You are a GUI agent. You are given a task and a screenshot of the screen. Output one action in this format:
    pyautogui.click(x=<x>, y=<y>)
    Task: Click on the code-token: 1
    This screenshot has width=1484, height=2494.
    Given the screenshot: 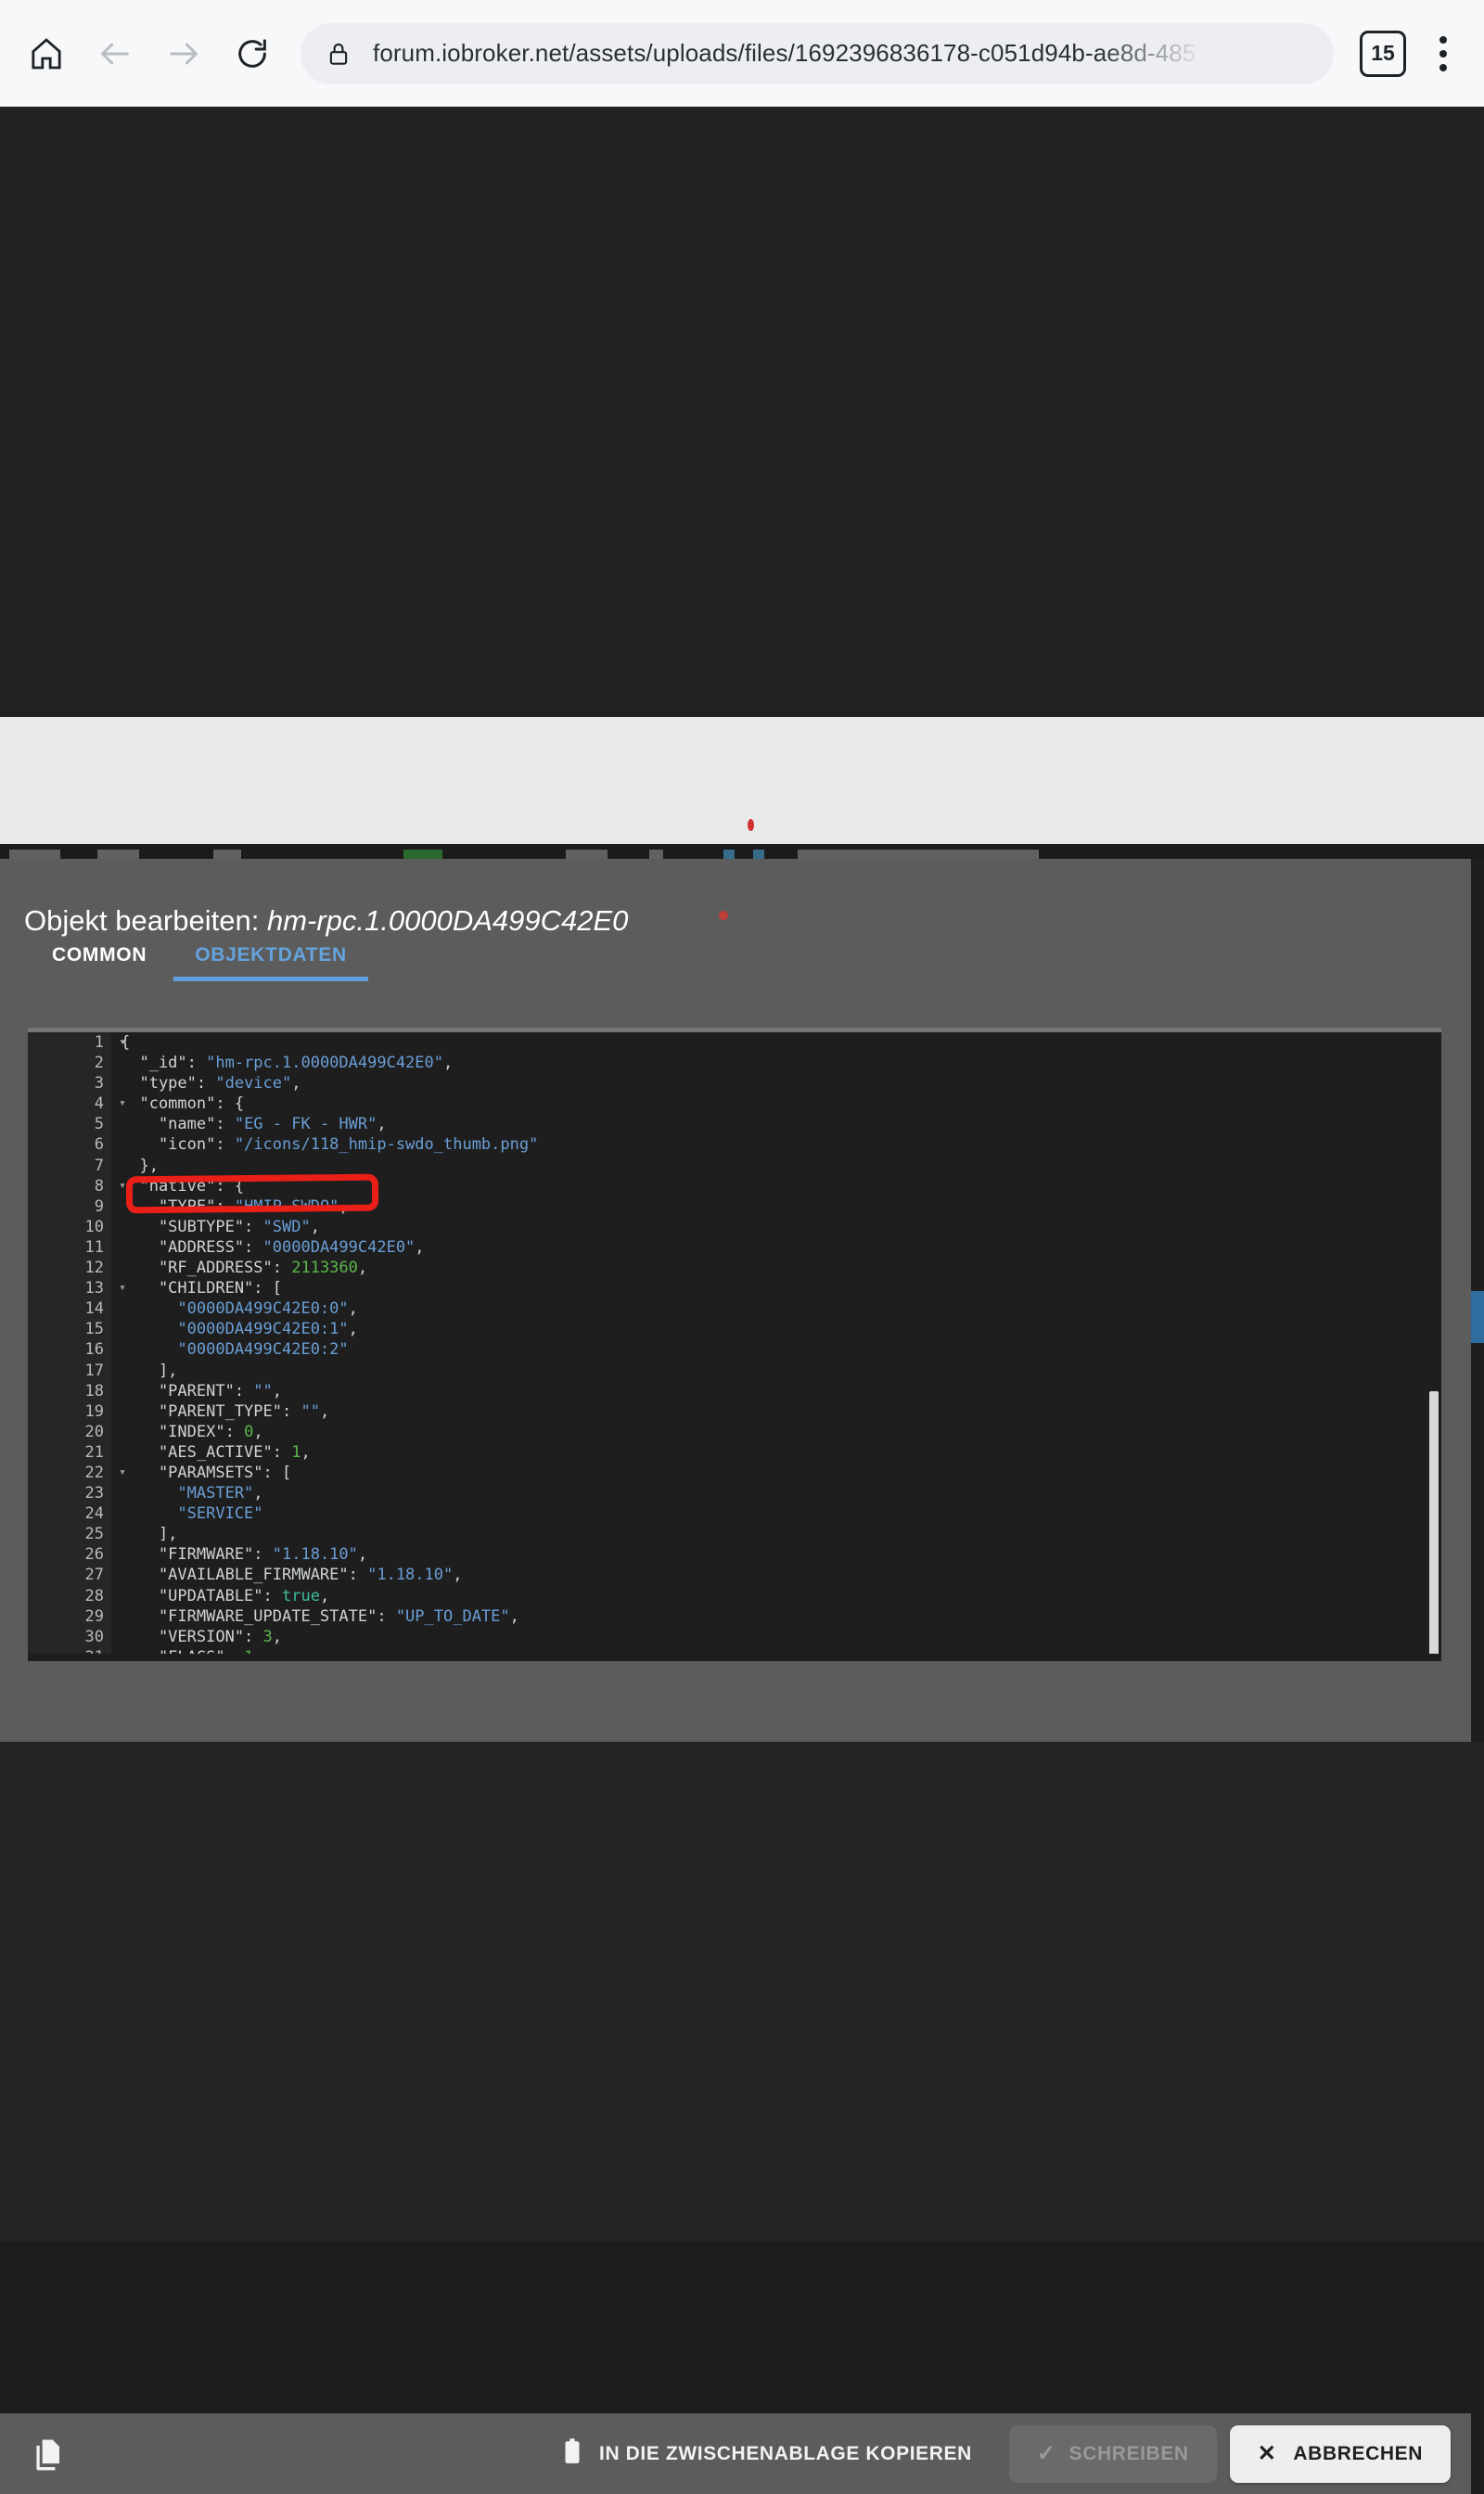 What is the action you would take?
    pyautogui.click(x=296, y=1452)
    